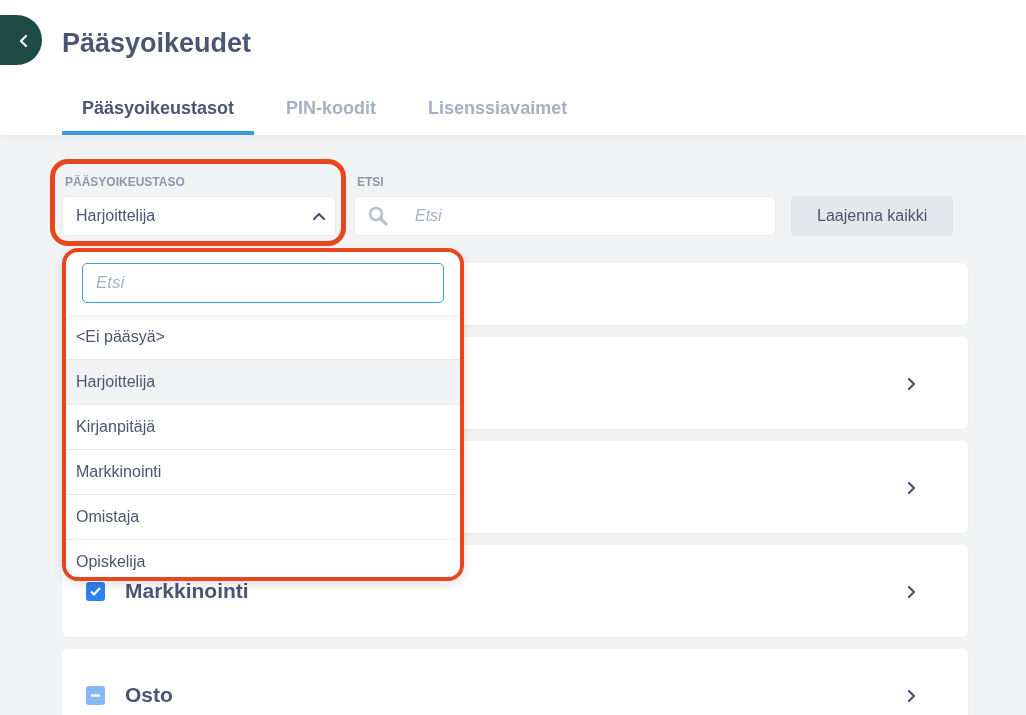 The height and width of the screenshot is (715, 1026). I want to click on search-field: Etsi, so click(565, 216).